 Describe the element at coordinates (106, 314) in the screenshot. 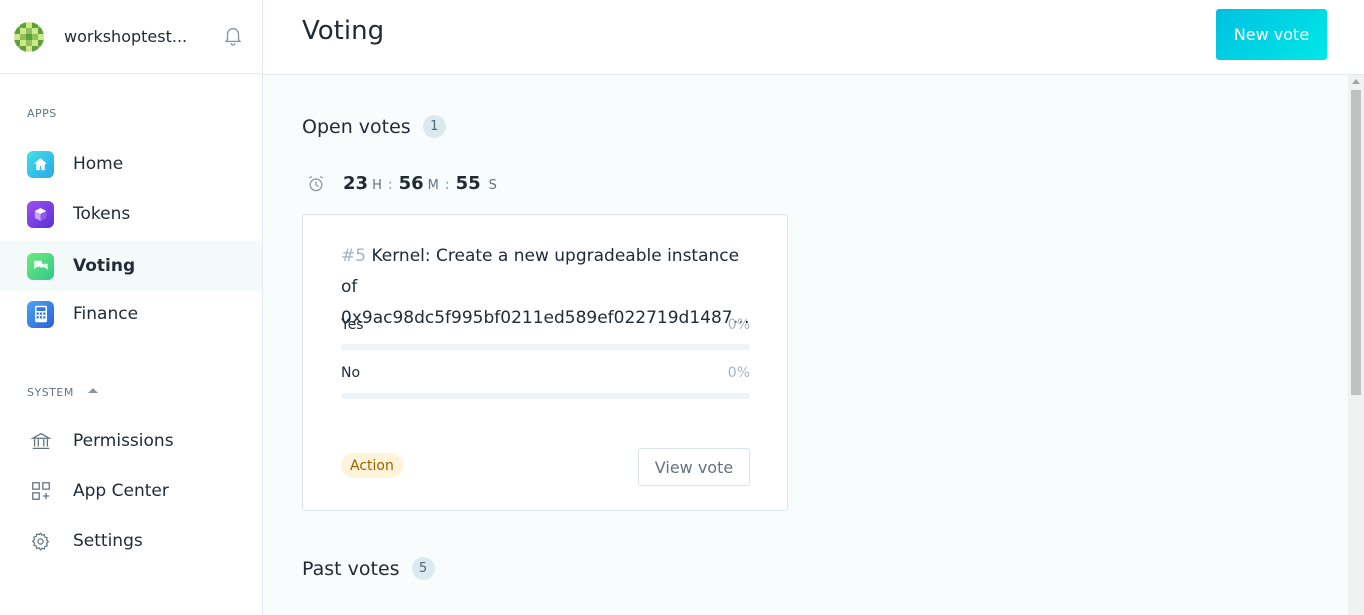

I see `sidebar-item-label: Finance` at that location.